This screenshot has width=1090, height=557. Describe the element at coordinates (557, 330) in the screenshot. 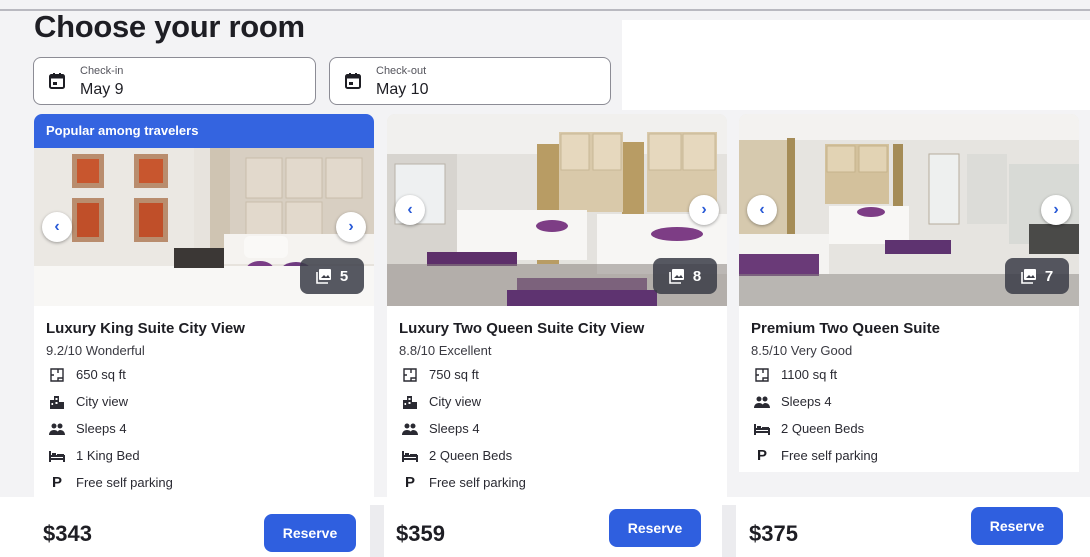

I see `room-name: Luxury Two Queen Suite City View` at that location.